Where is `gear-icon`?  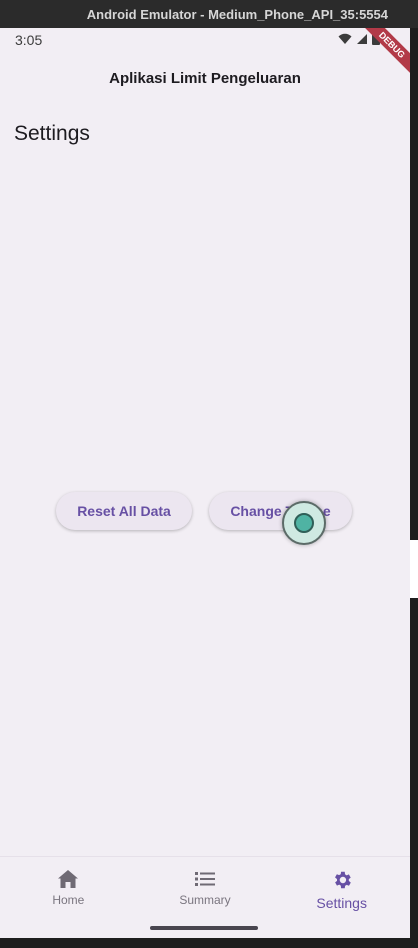
gear-icon is located at coordinates (342, 880).